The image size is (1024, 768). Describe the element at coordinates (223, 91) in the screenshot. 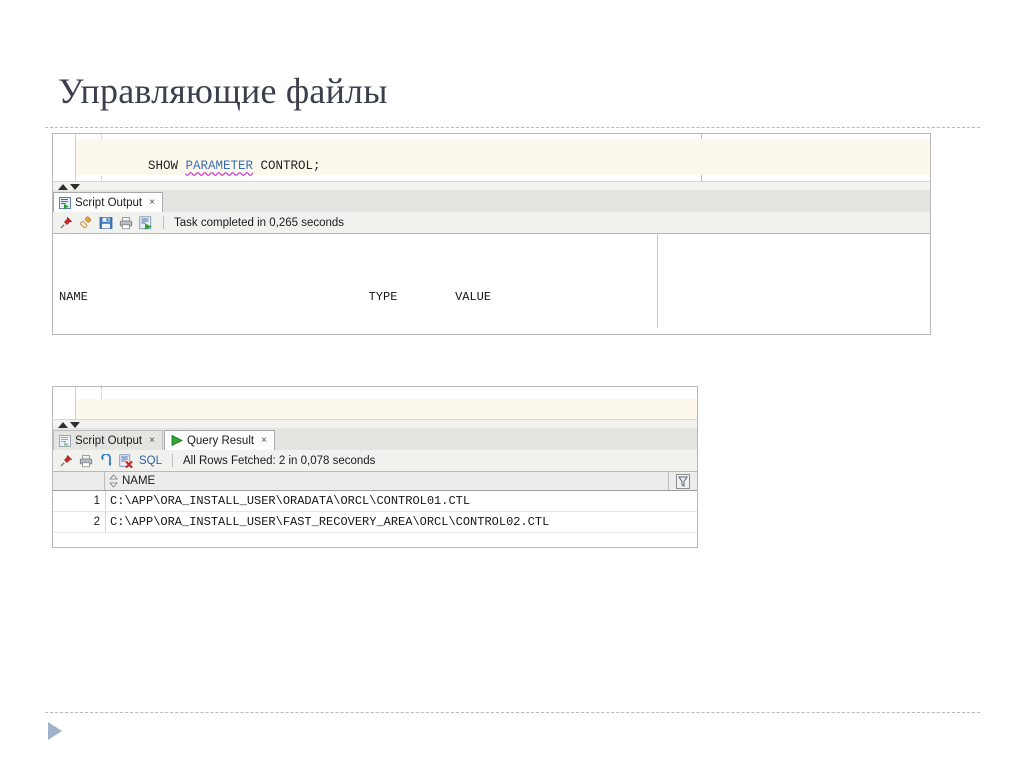

I see `page-title: Управляющие файлы` at that location.